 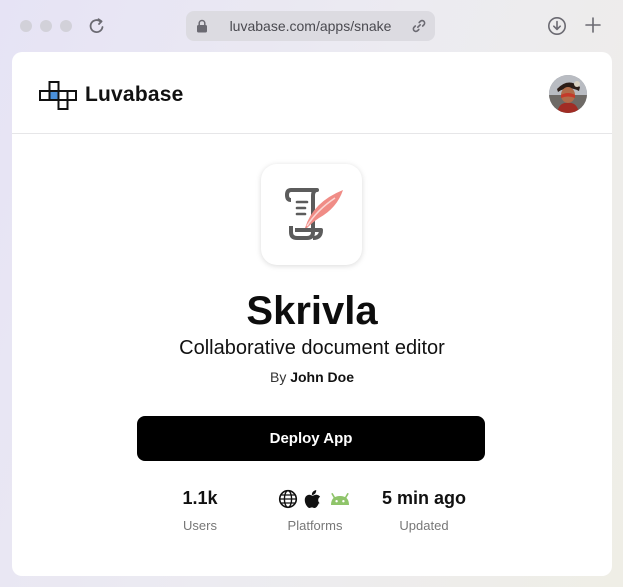 What do you see at coordinates (311, 438) in the screenshot?
I see `deploy-app-button: Deploy App` at bounding box center [311, 438].